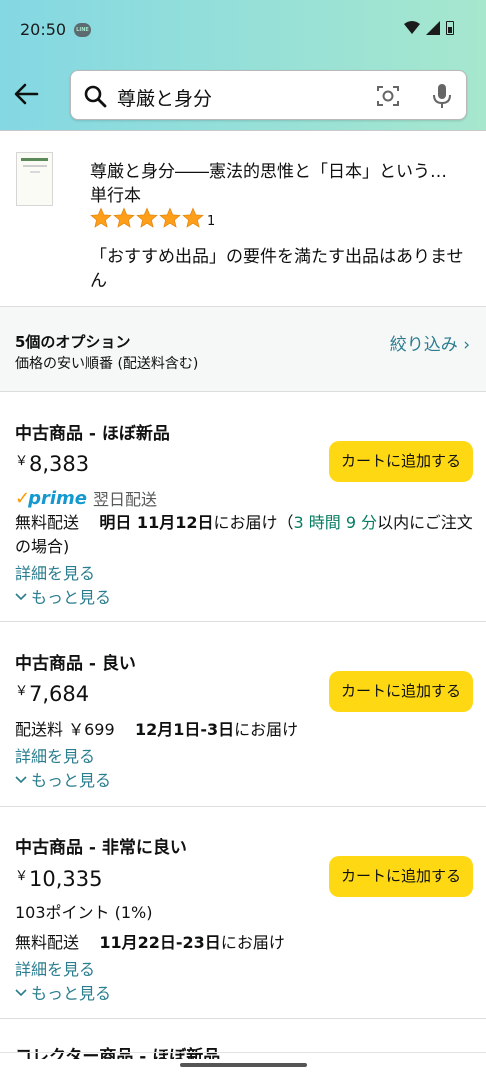 The height and width of the screenshot is (1080, 486). What do you see at coordinates (268, 95) in the screenshot?
I see `search-box: 尊厳と身分` at bounding box center [268, 95].